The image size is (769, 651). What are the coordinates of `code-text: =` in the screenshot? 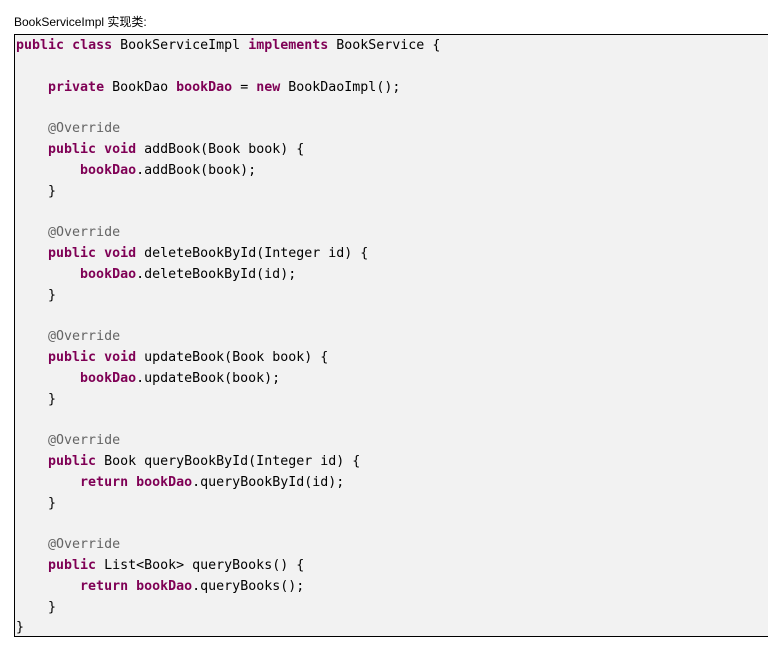 It's located at (244, 87).